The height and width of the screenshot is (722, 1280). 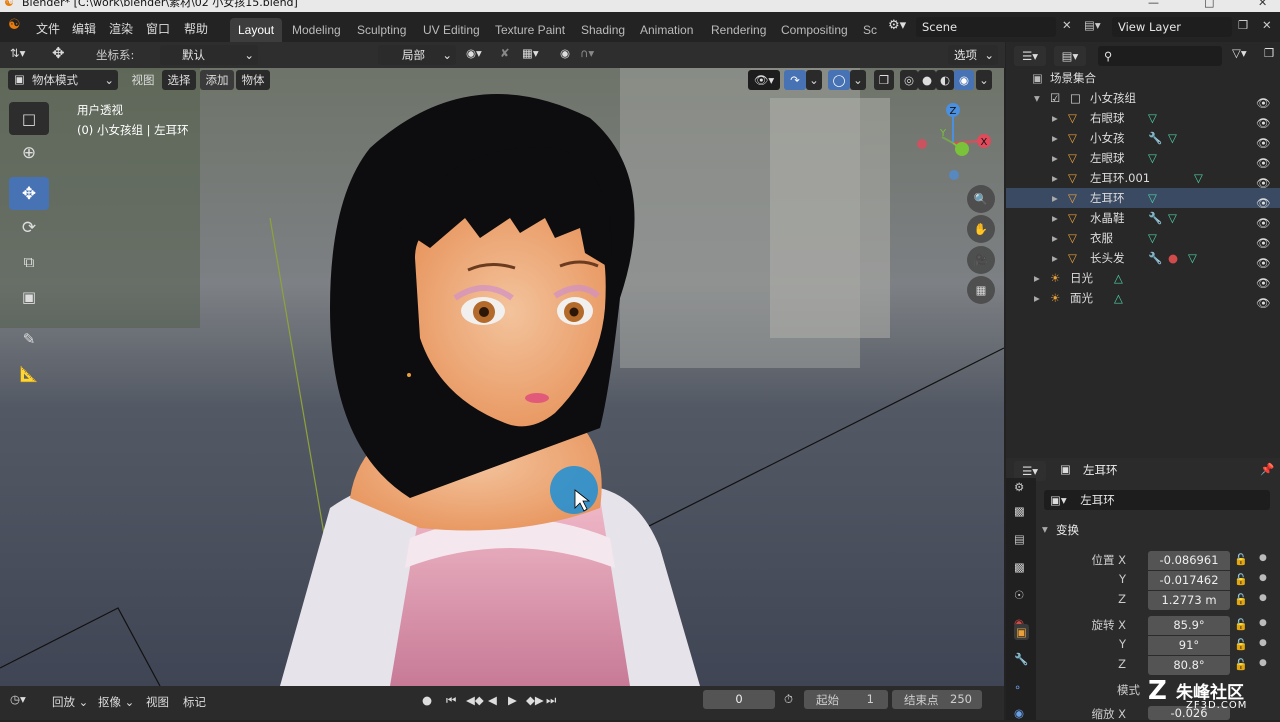 What do you see at coordinates (973, 55) in the screenshot?
I see `options-dropdown: 选项 ⌄` at bounding box center [973, 55].